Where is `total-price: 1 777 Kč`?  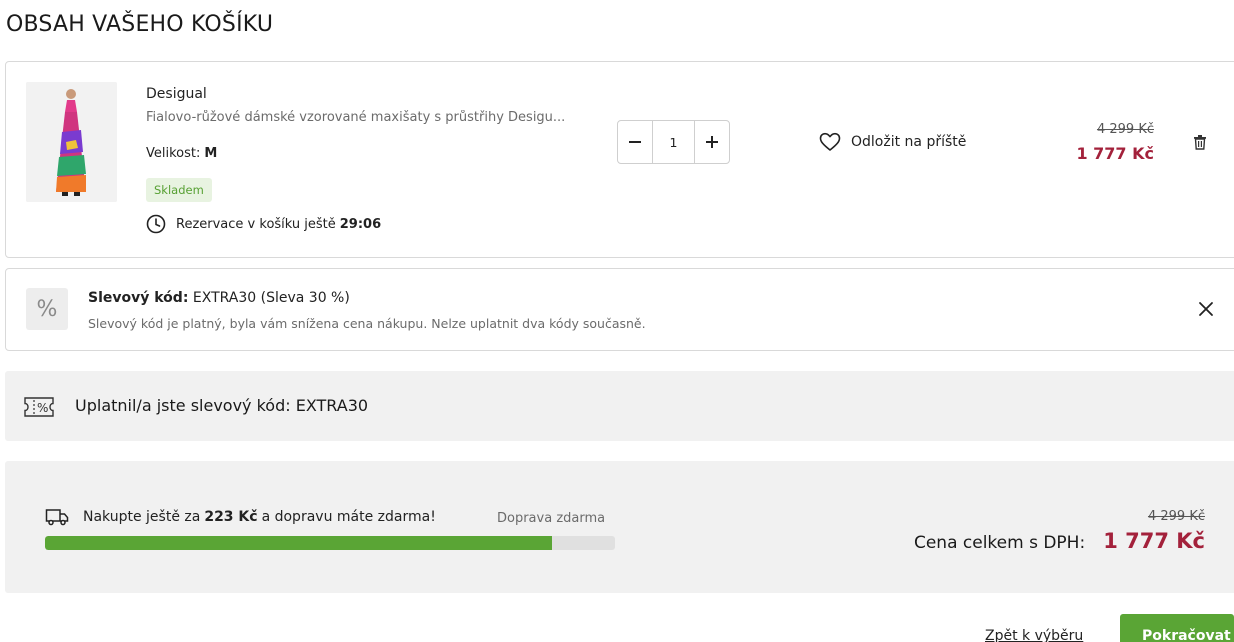 total-price: 1 777 Kč is located at coordinates (1154, 541).